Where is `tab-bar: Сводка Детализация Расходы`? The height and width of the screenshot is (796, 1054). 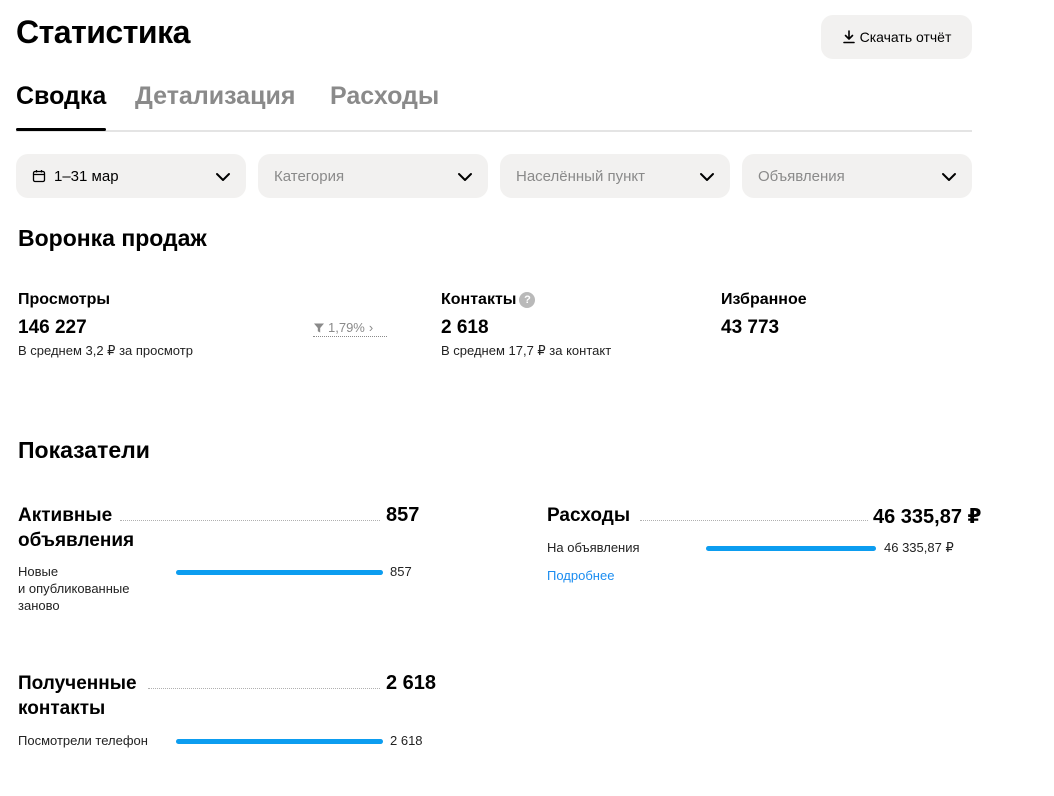
tab-bar: Сводка Детализация Расходы is located at coordinates (494, 107).